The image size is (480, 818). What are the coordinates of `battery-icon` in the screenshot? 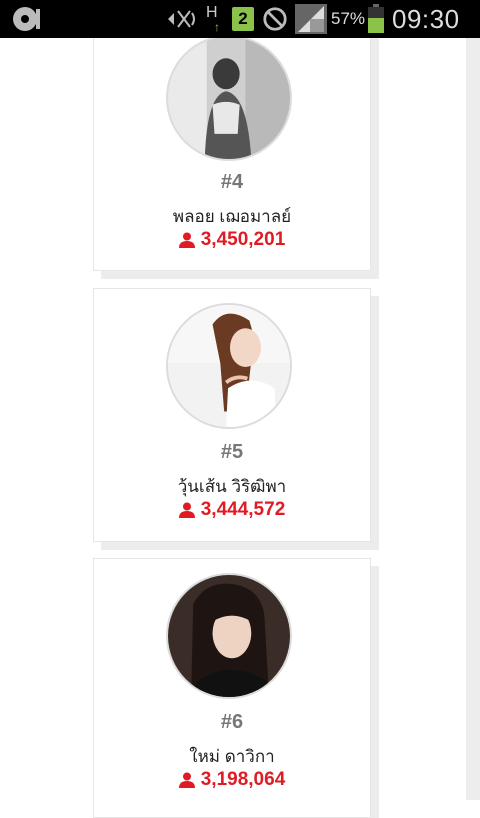 It's located at (376, 19).